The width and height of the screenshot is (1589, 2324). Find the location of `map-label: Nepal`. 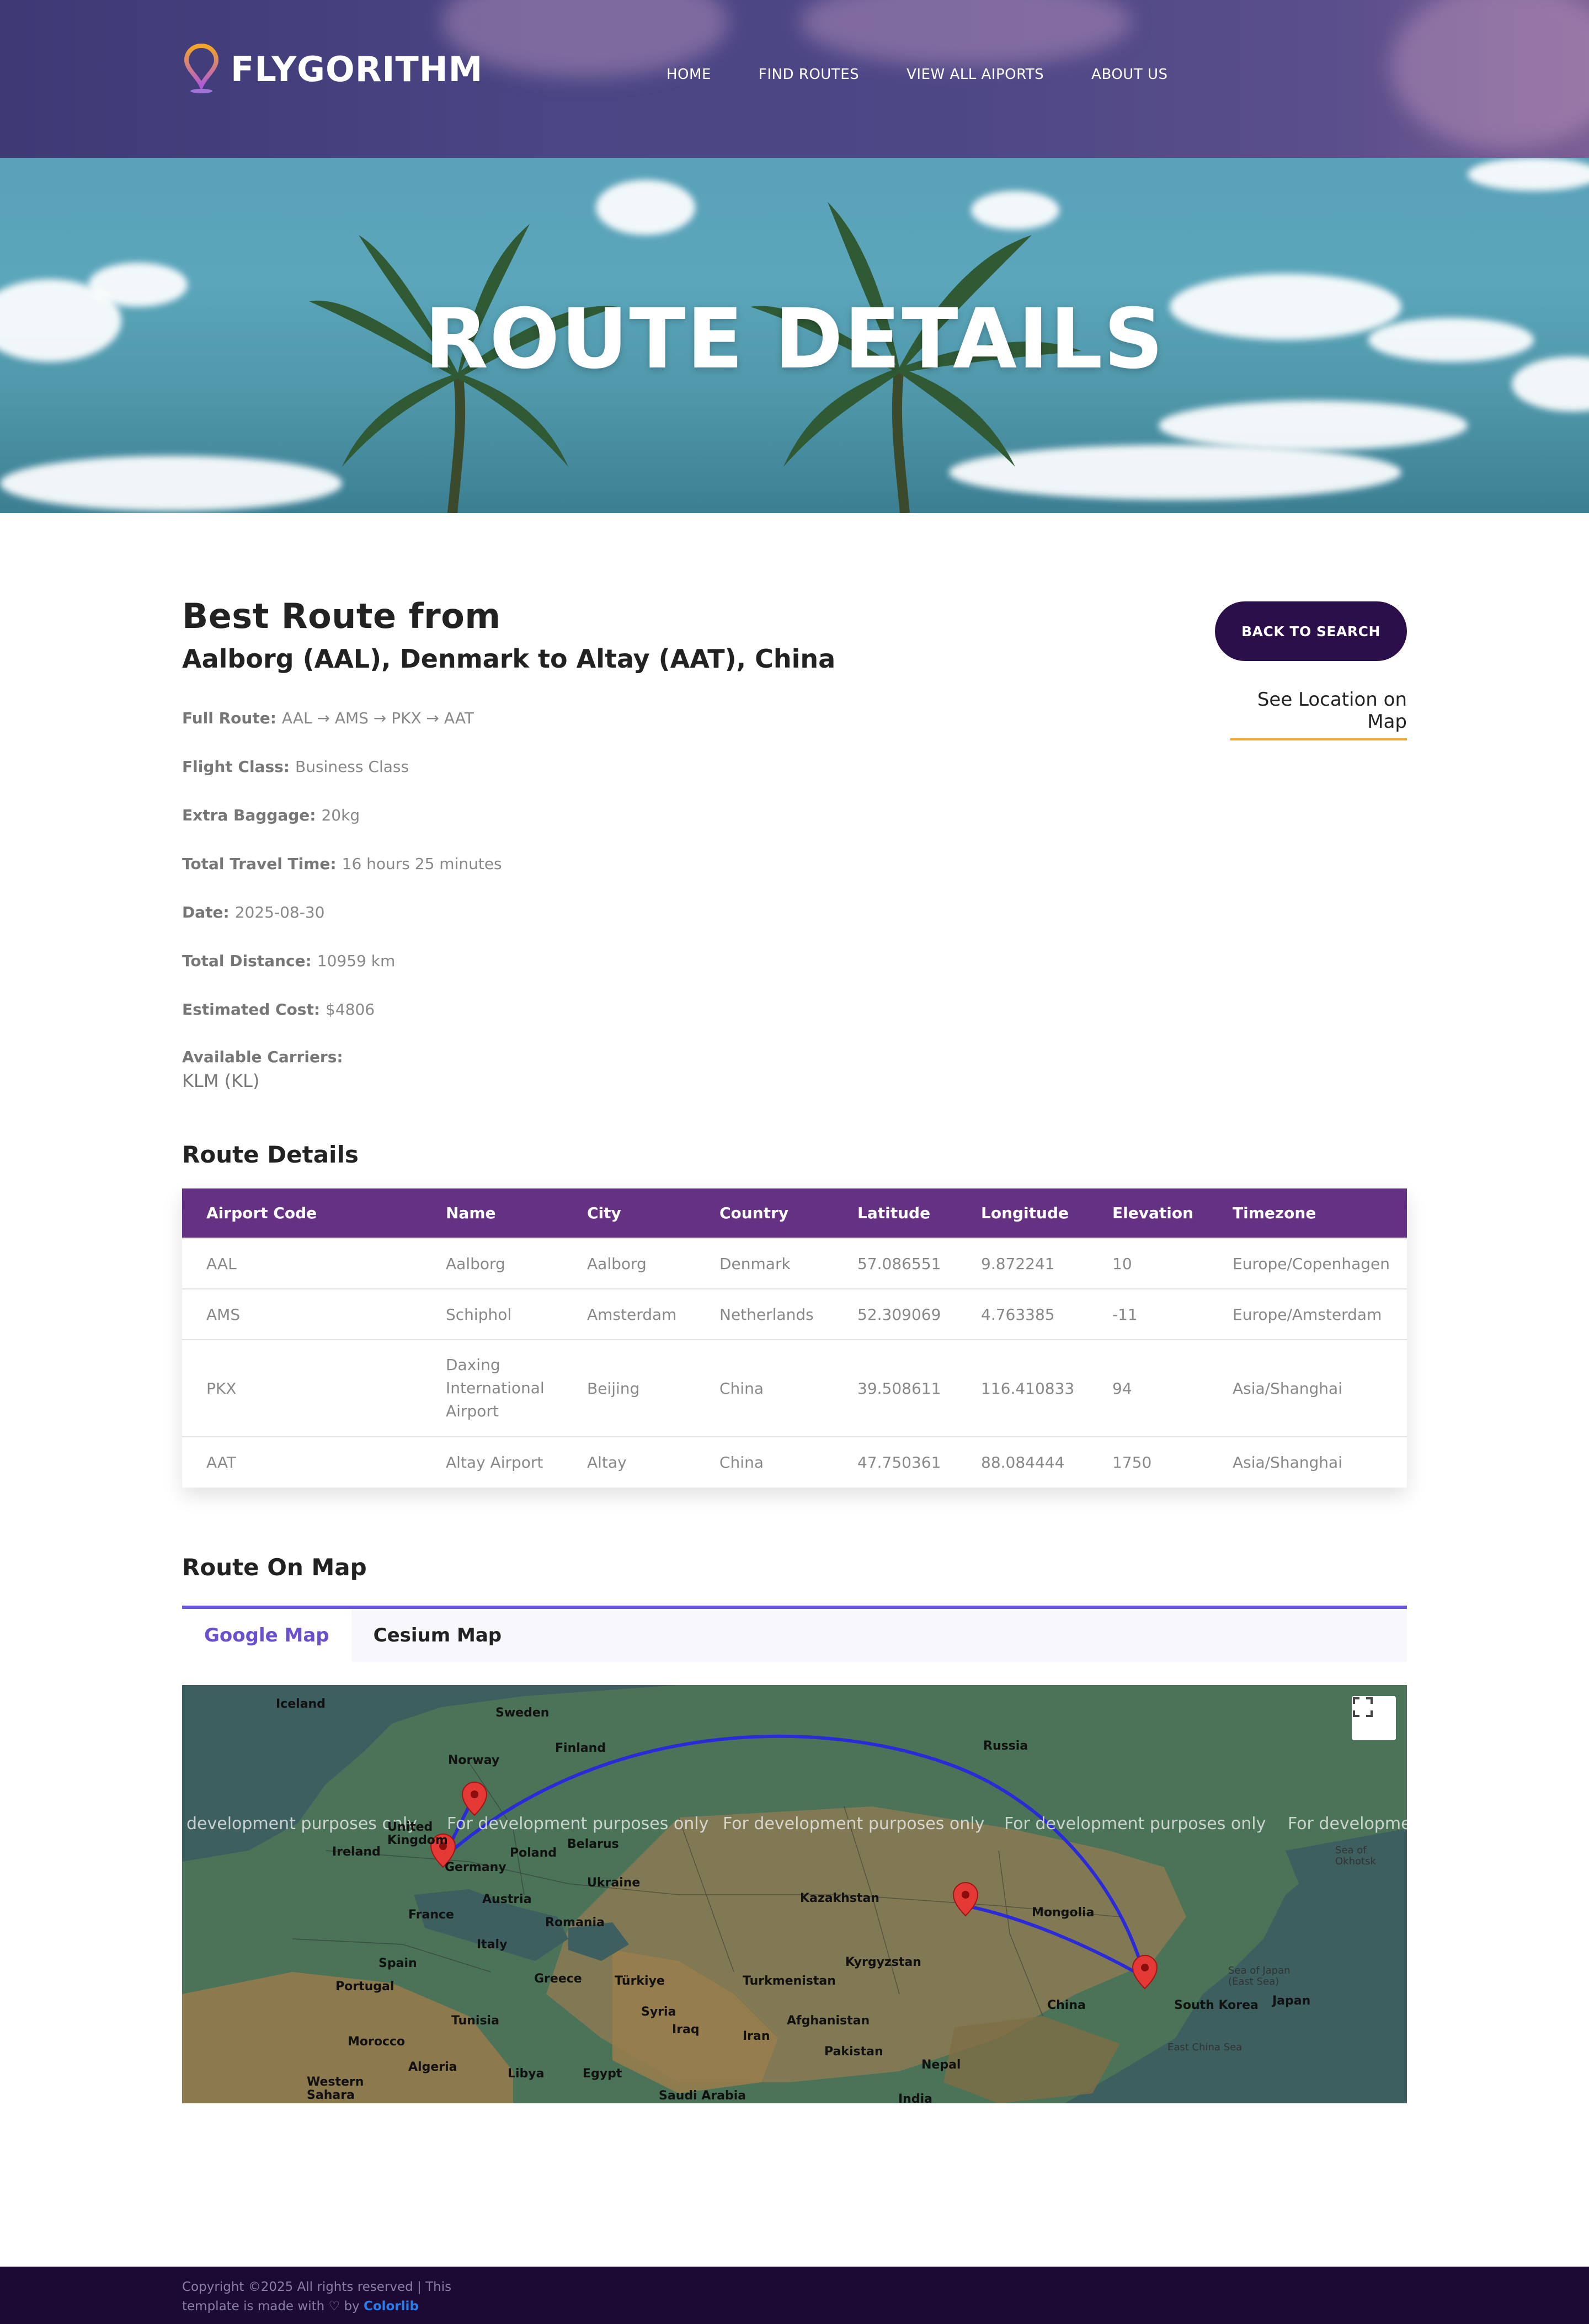

map-label: Nepal is located at coordinates (941, 2065).